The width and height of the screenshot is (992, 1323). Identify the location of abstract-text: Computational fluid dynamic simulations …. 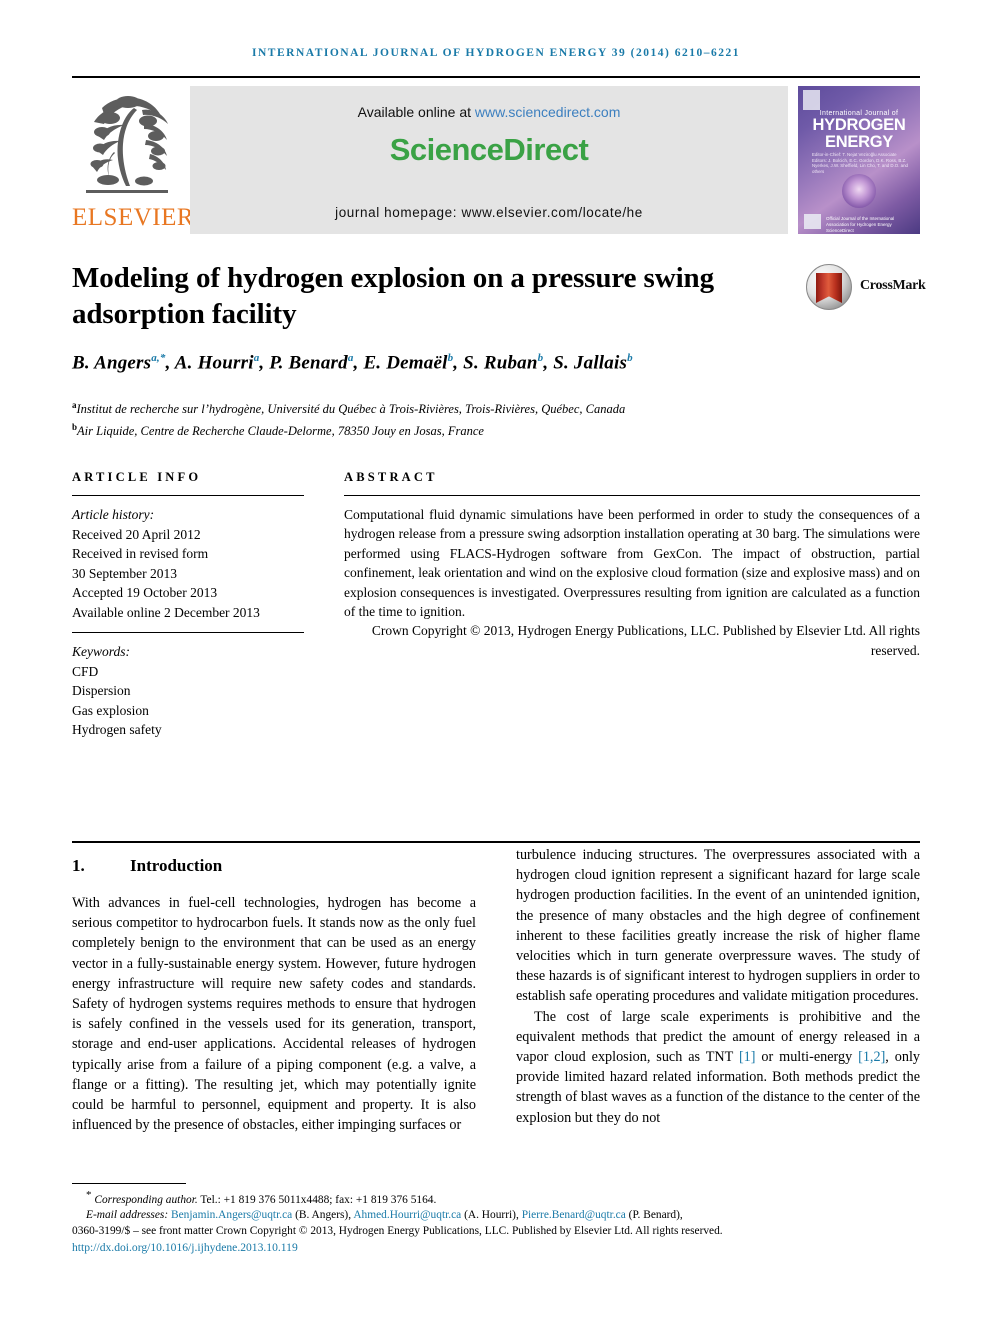
(632, 563).